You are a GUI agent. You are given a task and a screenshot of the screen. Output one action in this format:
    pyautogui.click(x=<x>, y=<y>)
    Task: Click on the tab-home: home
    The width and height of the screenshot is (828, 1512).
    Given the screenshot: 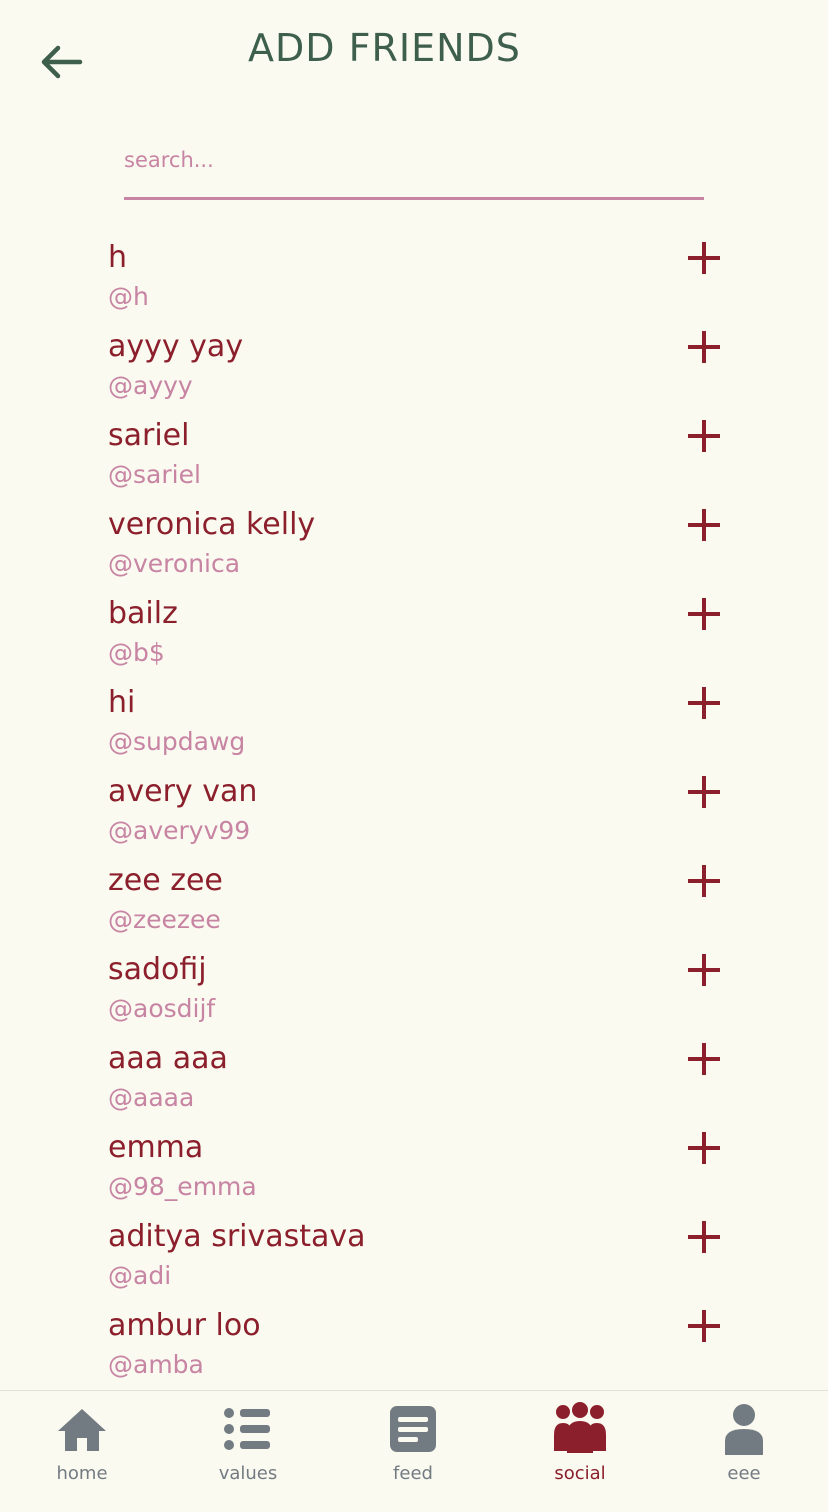 What is the action you would take?
    pyautogui.click(x=82, y=1451)
    